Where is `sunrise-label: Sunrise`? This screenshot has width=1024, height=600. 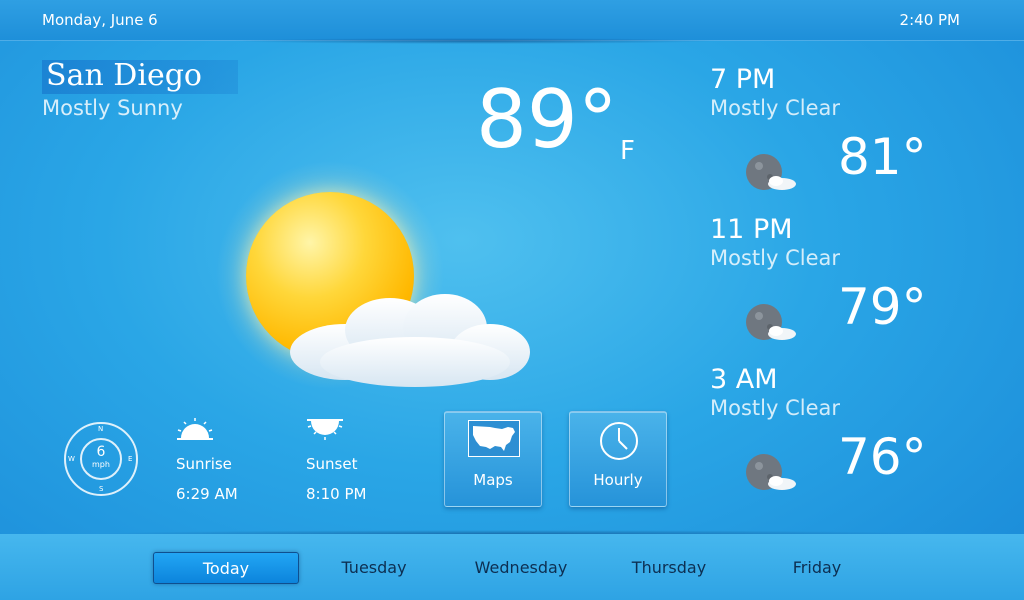
sunrise-label: Sunrise is located at coordinates (204, 464).